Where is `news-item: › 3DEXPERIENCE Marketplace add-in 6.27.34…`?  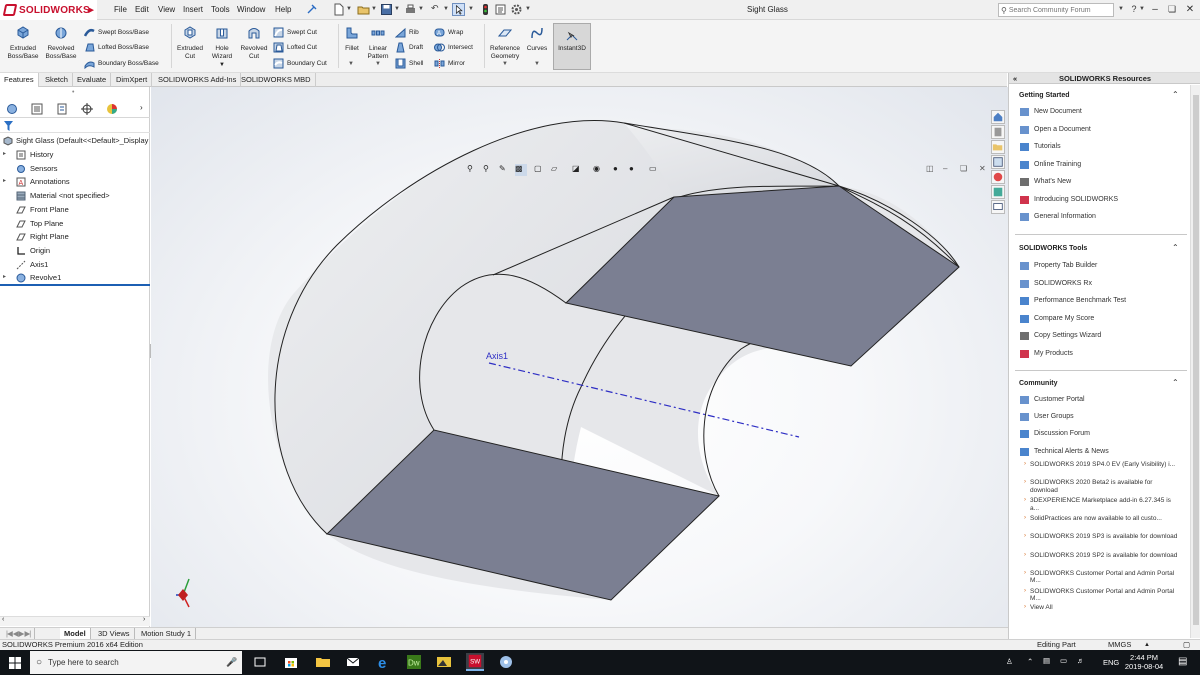
news-item: › 3DEXPERIENCE Marketplace add-in 6.27.34… is located at coordinates (1101, 504).